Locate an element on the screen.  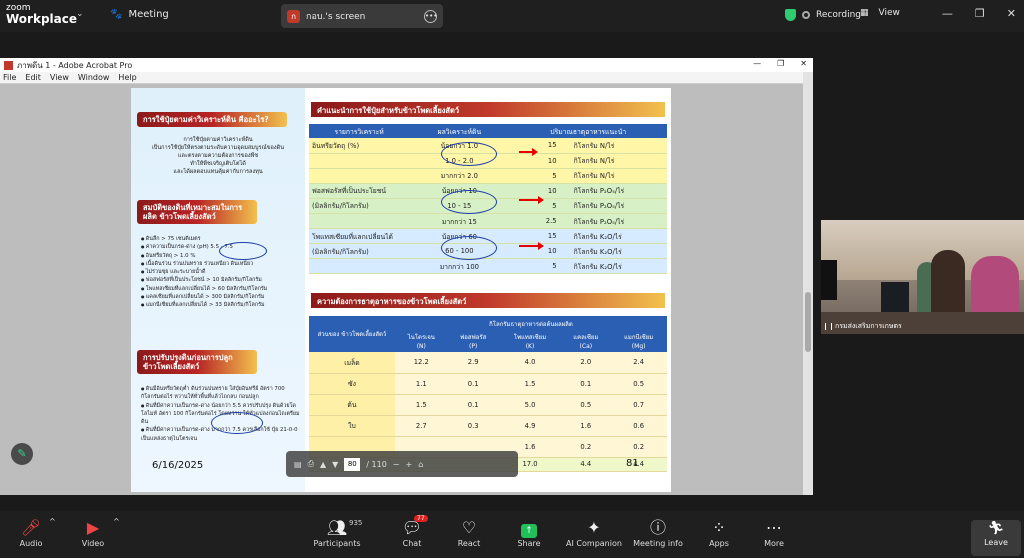
presenter-icon: ก is located at coordinates (293, 16).